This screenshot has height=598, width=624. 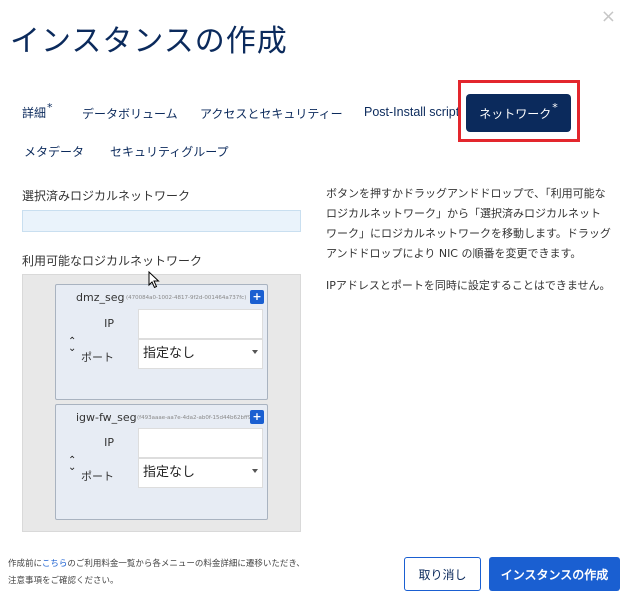 What do you see at coordinates (34, 113) in the screenshot?
I see `tab-details-label: 詳細` at bounding box center [34, 113].